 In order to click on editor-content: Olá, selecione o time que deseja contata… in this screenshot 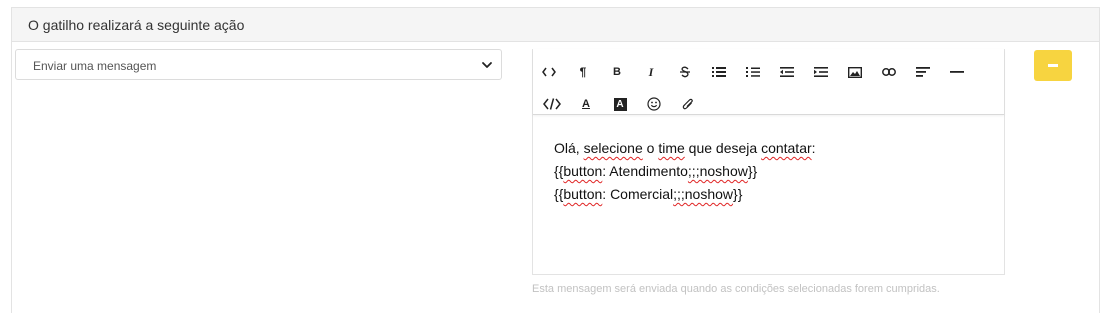, I will do `click(768, 160)`.